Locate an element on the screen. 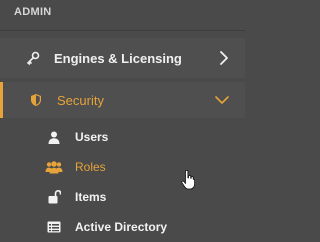  key-icon is located at coordinates (33, 58).